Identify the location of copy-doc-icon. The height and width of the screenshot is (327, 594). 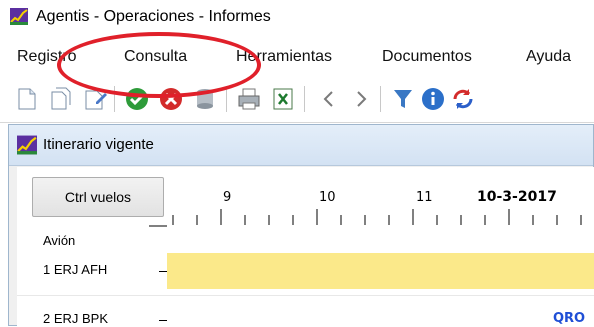
(61, 99).